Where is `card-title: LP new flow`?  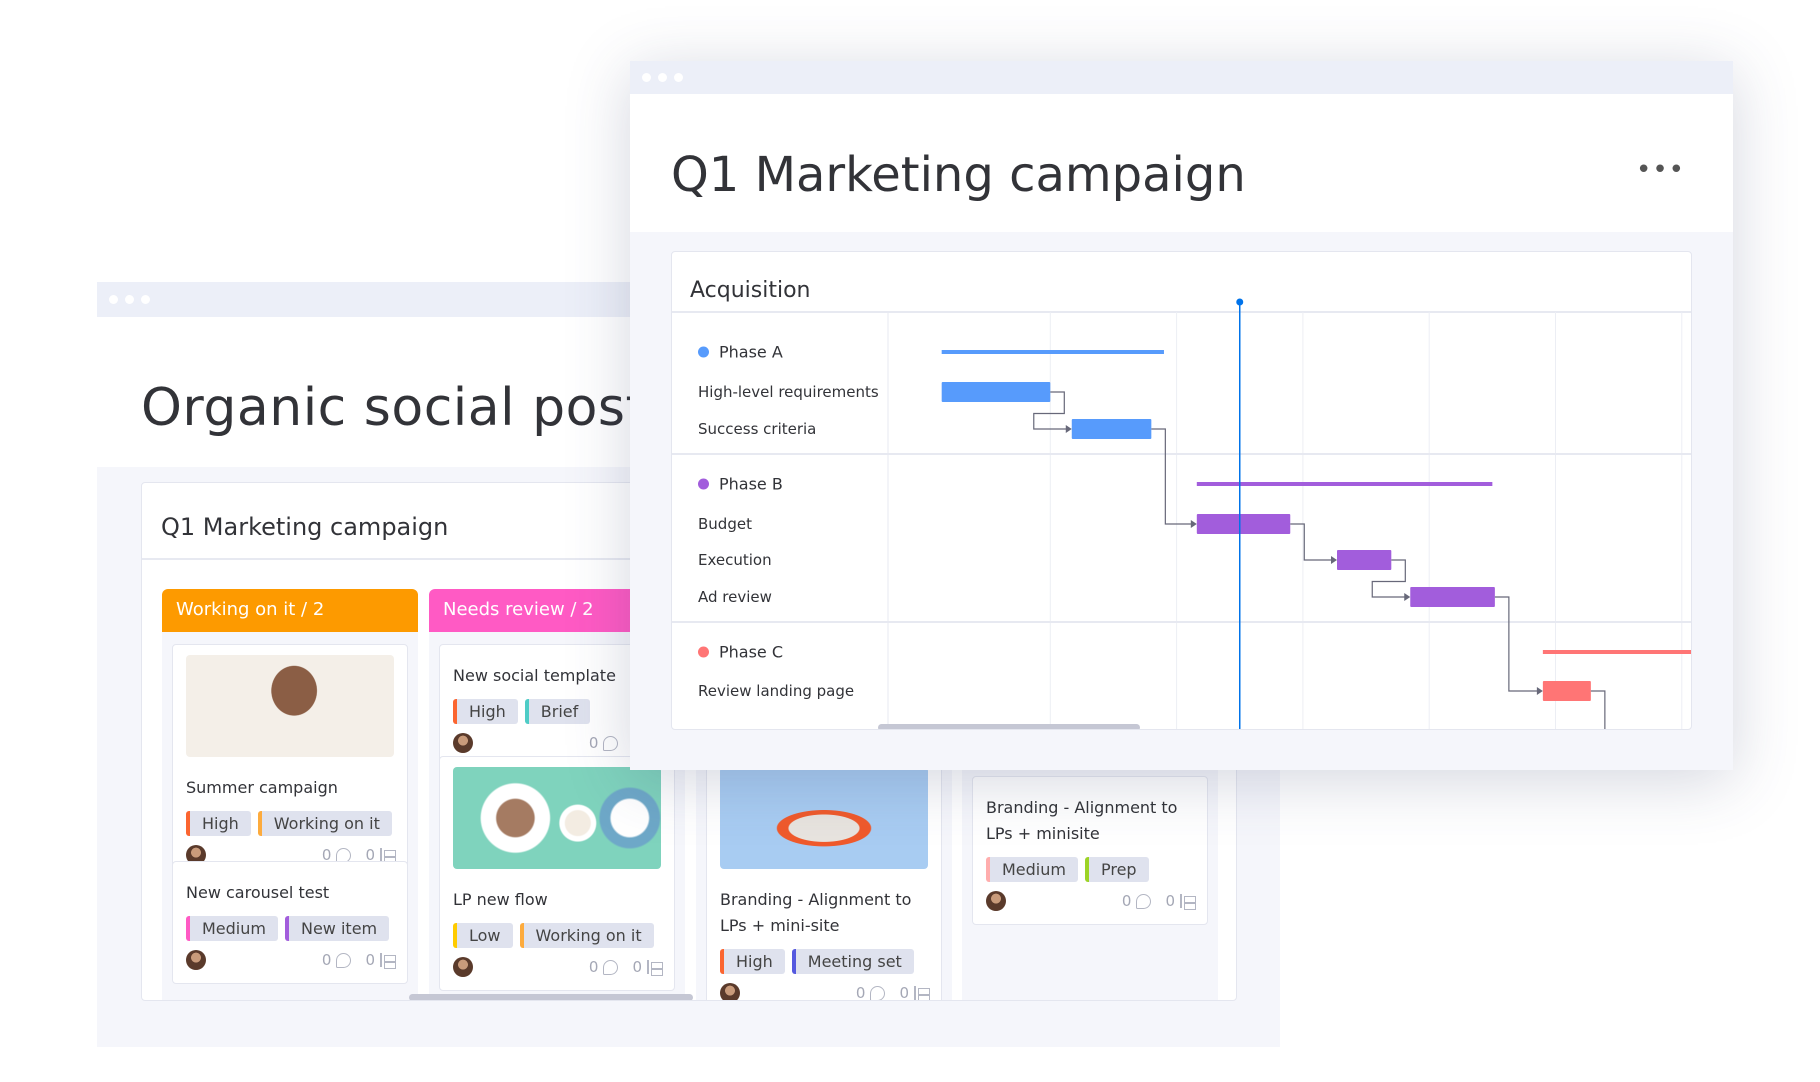
card-title: LP new flow is located at coordinates (500, 899).